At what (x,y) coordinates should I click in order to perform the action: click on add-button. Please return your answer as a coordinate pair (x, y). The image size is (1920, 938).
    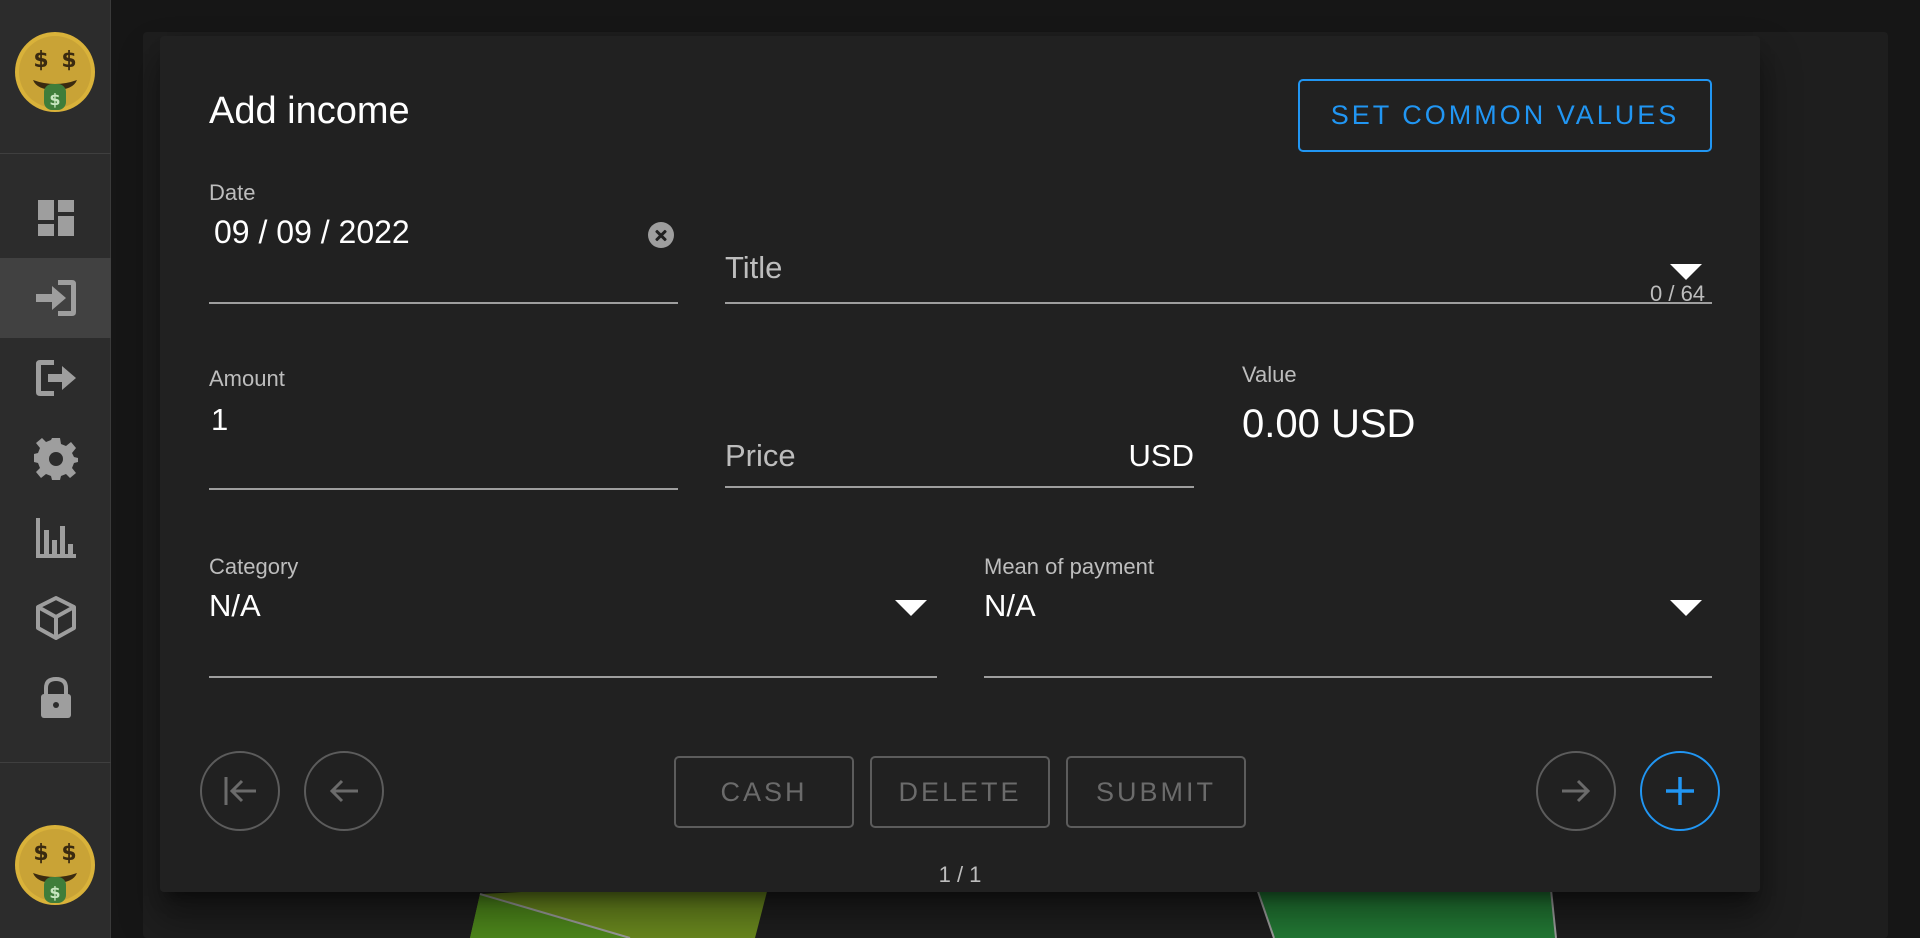
    Looking at the image, I should click on (1680, 791).